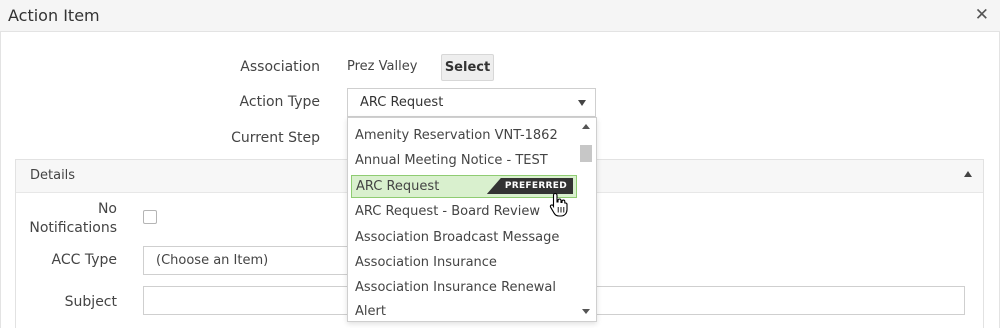 The image size is (1000, 328). I want to click on scroll-down-arrow-icon, so click(586, 311).